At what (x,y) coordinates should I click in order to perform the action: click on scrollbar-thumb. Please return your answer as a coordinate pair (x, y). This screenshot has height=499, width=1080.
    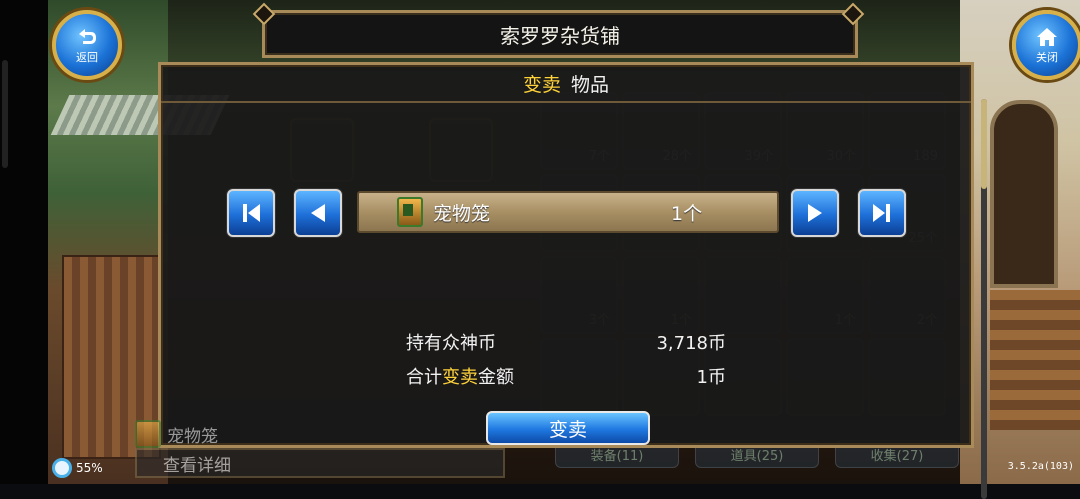
    Looking at the image, I should click on (984, 144).